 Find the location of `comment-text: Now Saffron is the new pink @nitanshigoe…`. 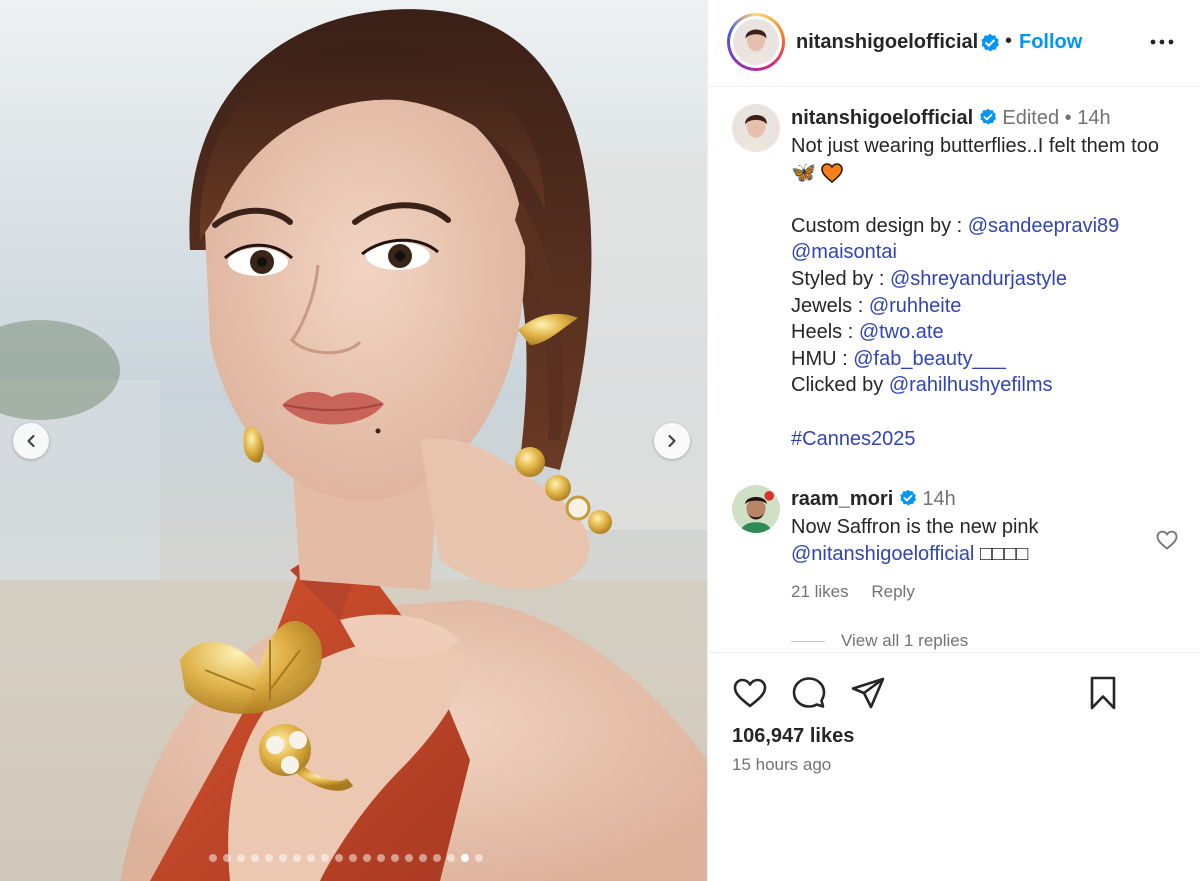

comment-text: Now Saffron is the new pink @nitanshigoe… is located at coordinates (915, 540).